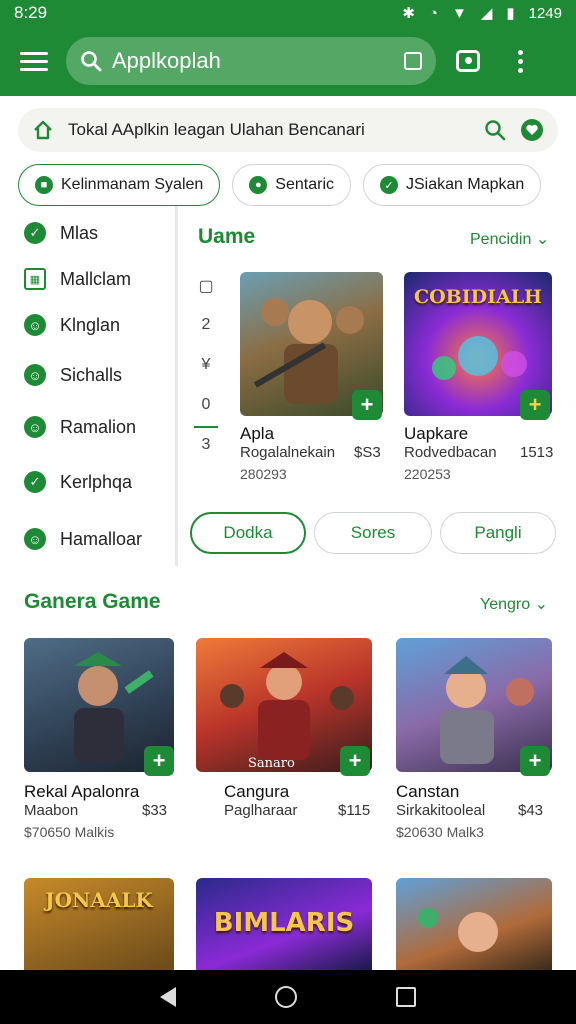  Describe the element at coordinates (532, 130) in the screenshot. I see `favorite-icon` at that location.